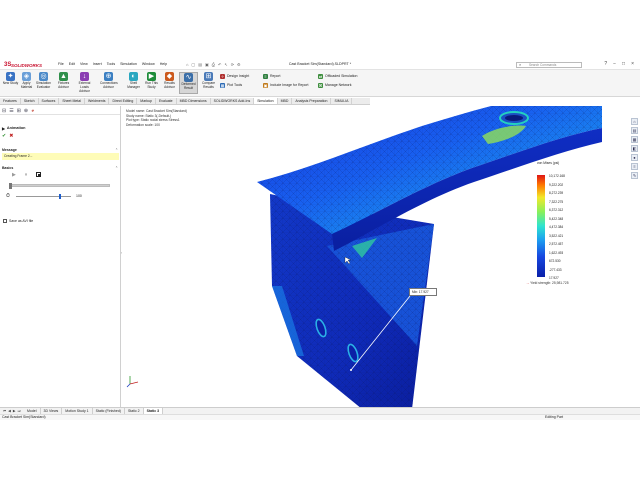 The width and height of the screenshot is (640, 480). I want to click on solidworks-forum-icon: ✎, so click(634, 175).